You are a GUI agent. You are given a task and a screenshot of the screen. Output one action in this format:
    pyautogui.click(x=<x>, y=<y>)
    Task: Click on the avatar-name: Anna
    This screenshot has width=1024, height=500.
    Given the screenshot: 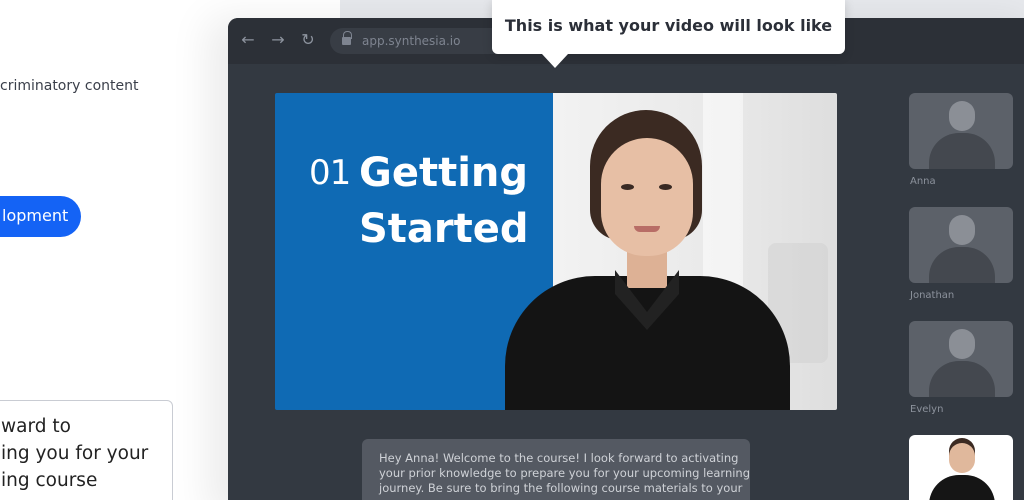 What is the action you would take?
    pyautogui.click(x=923, y=181)
    